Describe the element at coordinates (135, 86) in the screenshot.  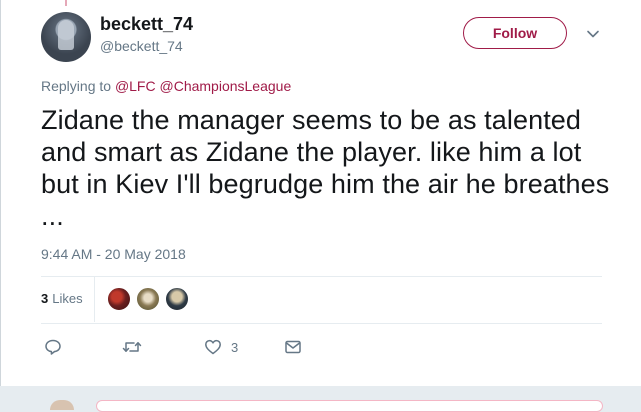
I see `mention-lfc: @LFC` at that location.